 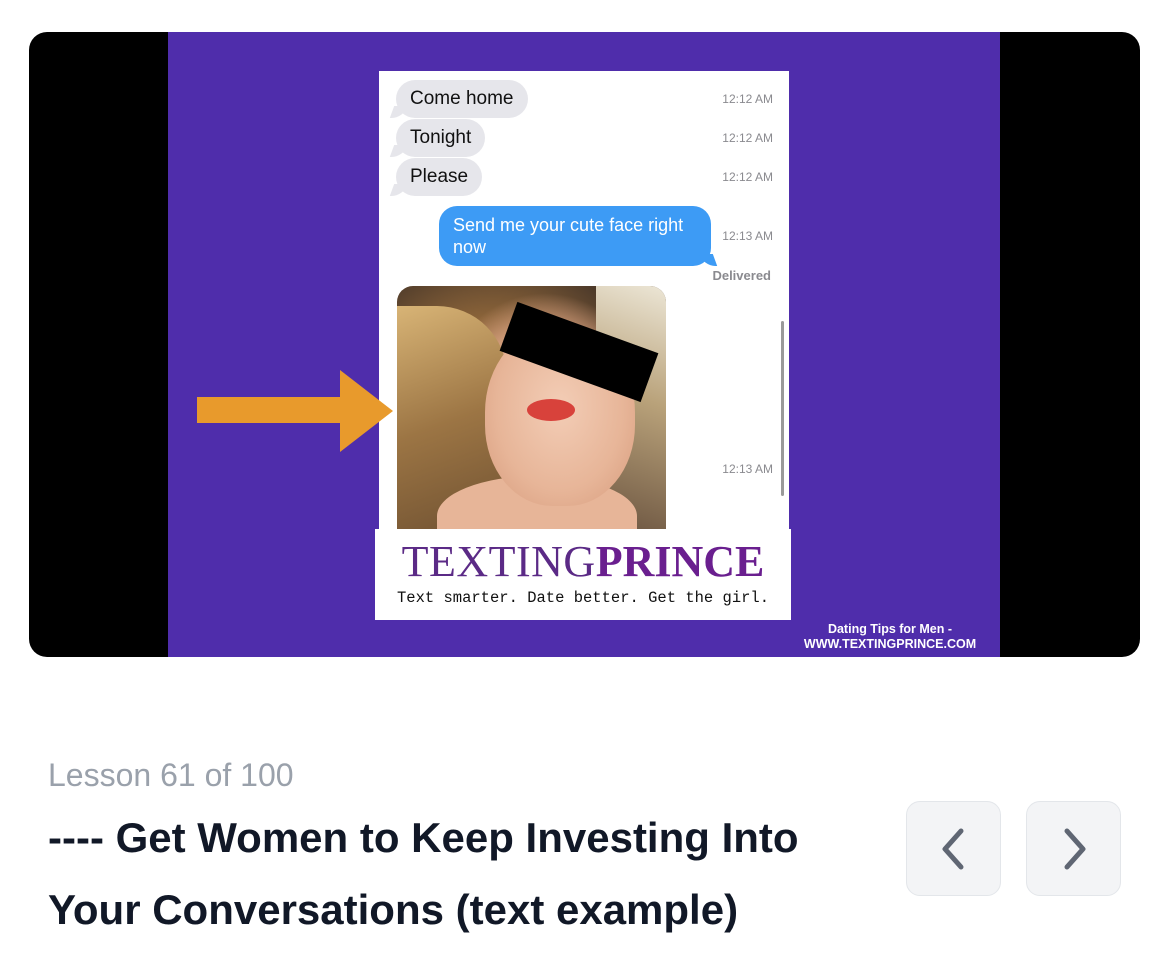 What do you see at coordinates (531, 408) in the screenshot?
I see `received-photo` at bounding box center [531, 408].